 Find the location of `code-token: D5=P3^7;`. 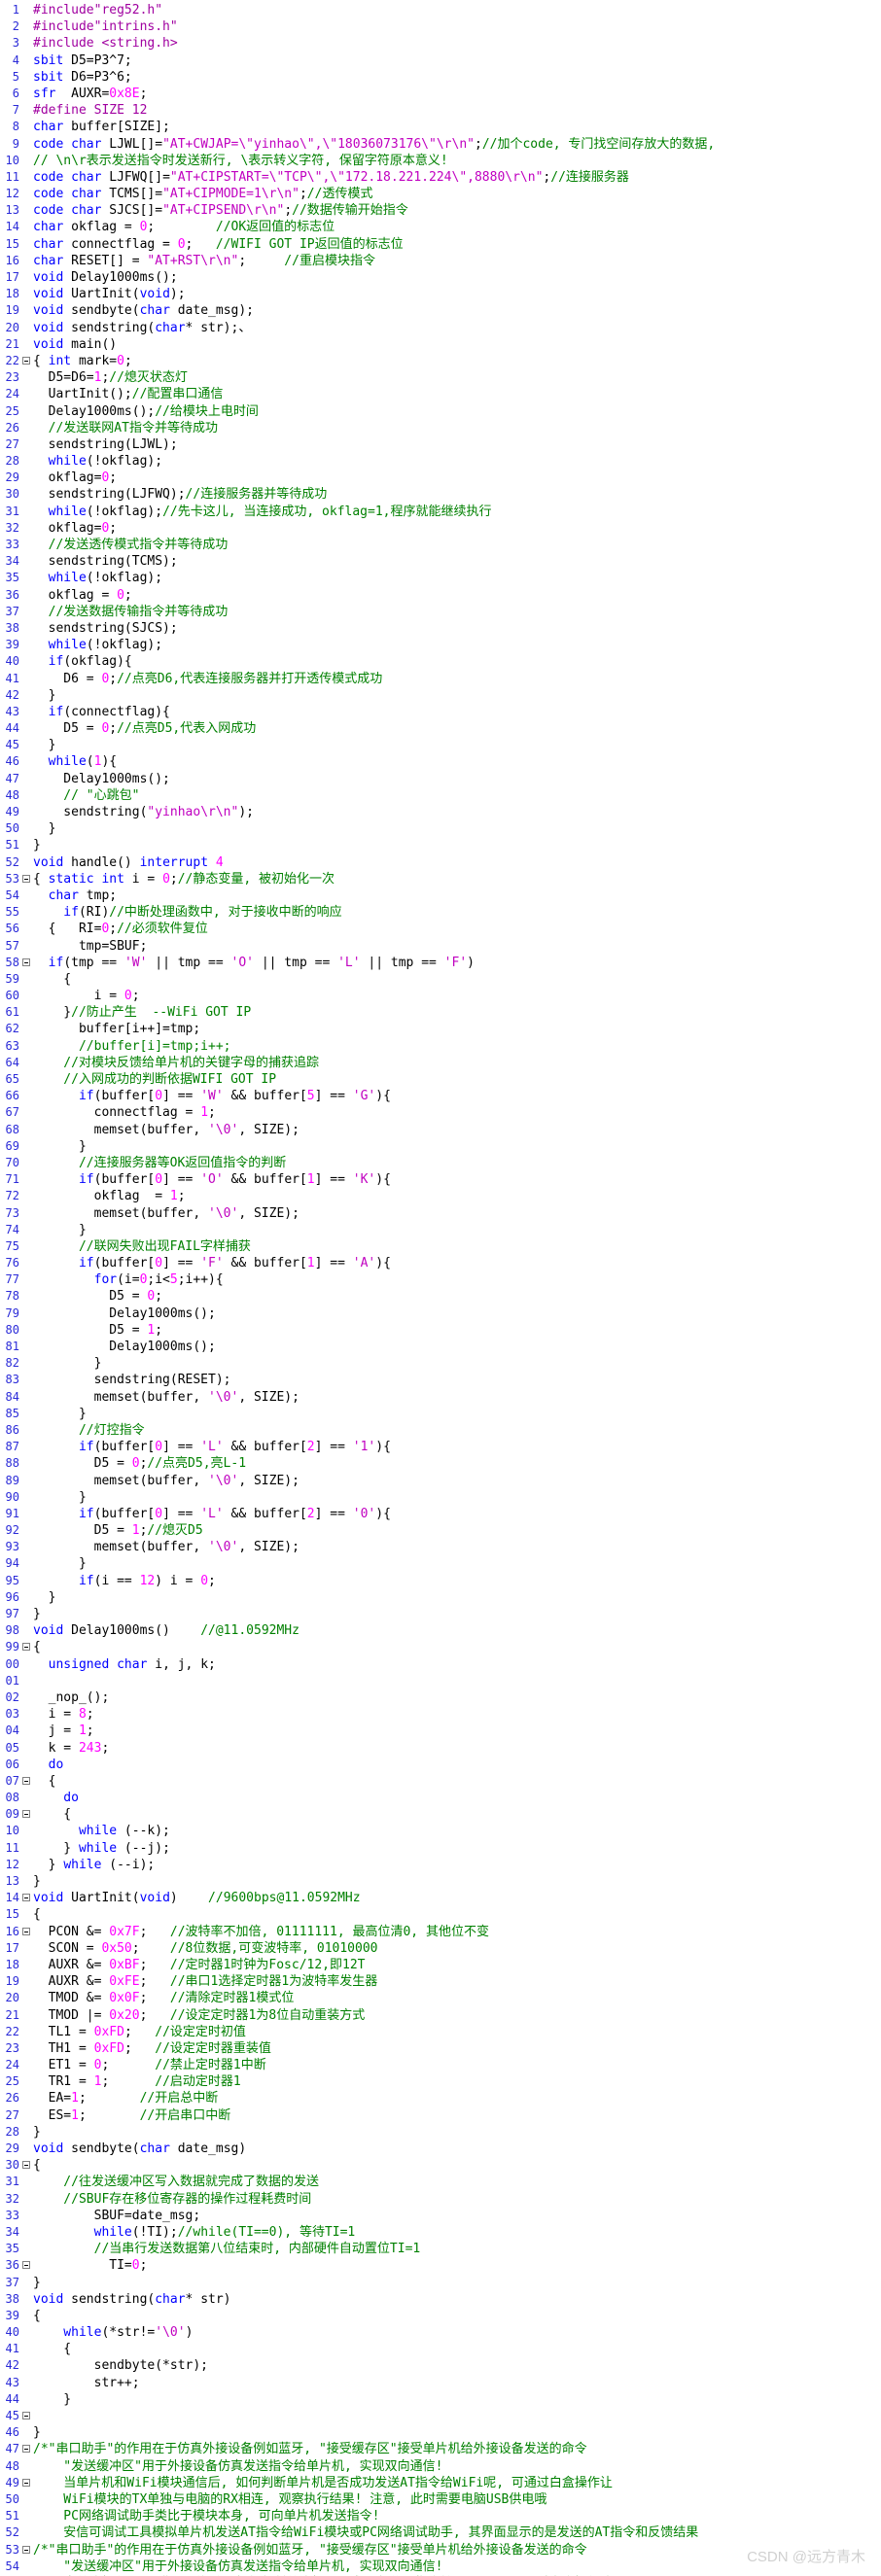

code-token: D5=P3^7; is located at coordinates (97, 60).